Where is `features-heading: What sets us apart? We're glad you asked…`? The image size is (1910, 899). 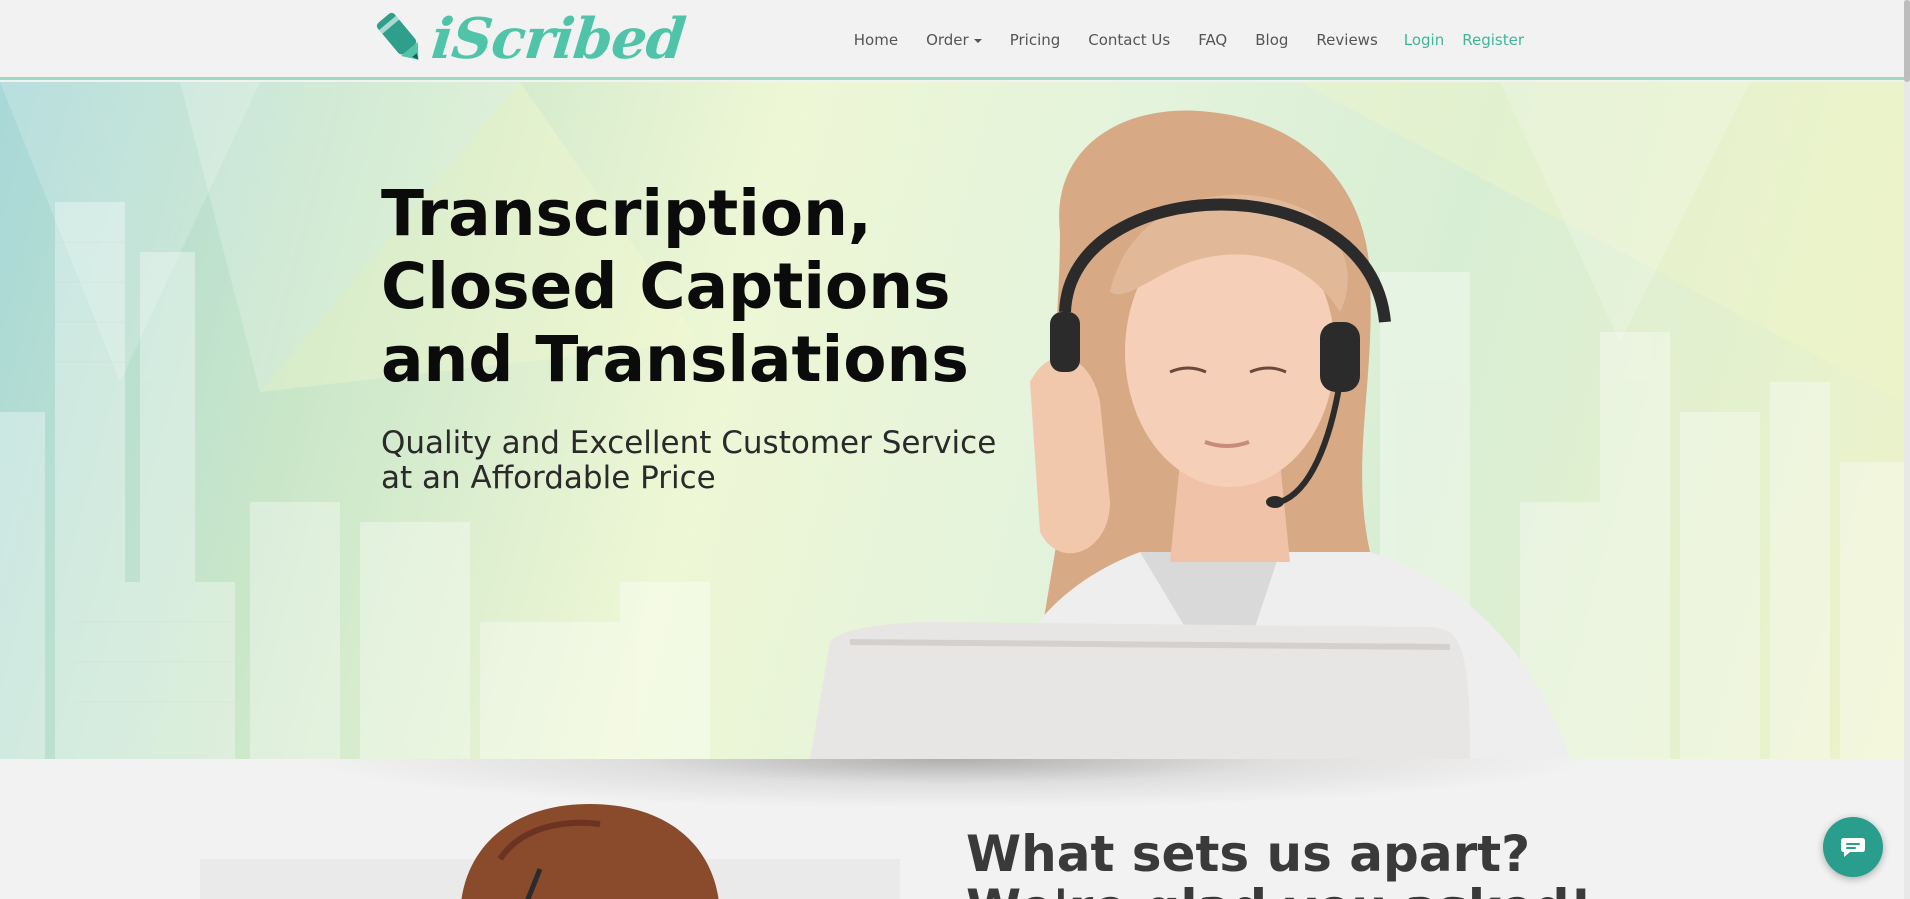
features-heading: What sets us apart? We're glad you asked… is located at coordinates (1279, 863).